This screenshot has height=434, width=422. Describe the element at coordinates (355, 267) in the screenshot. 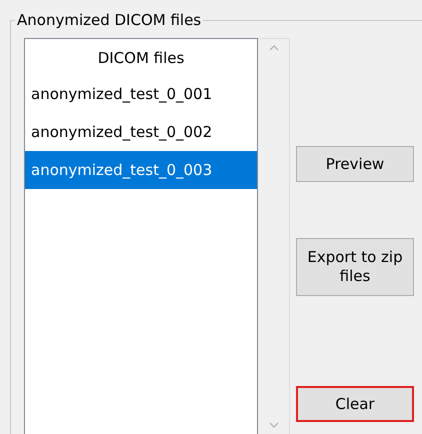

I see `action-button: Export to zip files` at that location.